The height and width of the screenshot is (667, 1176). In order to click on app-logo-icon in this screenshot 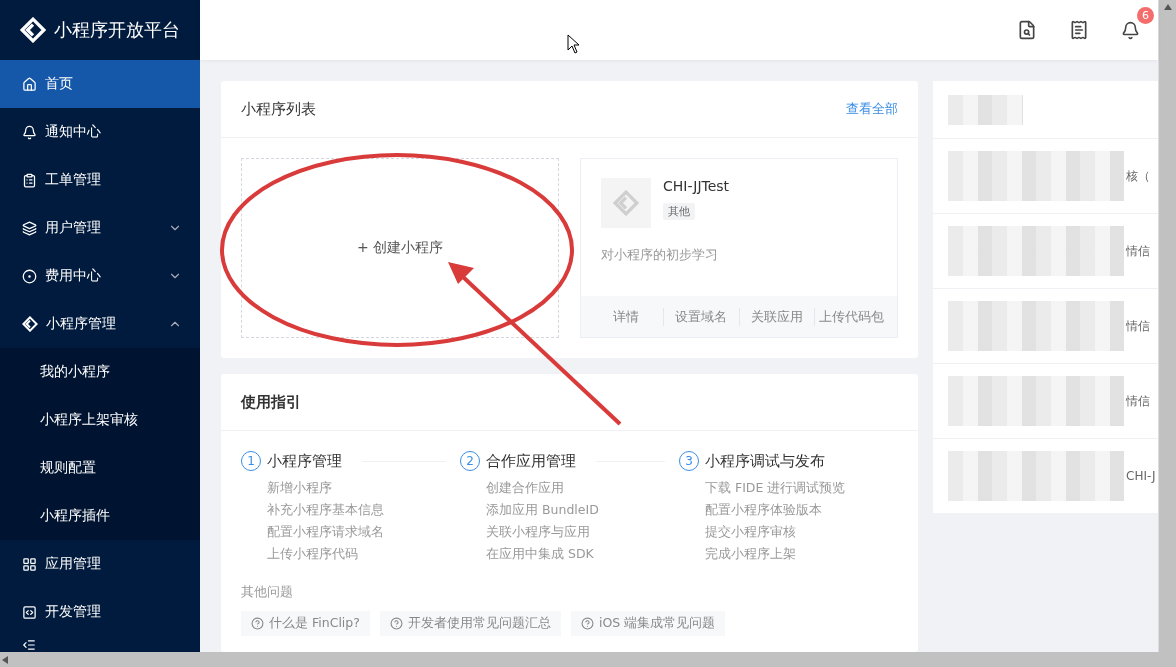, I will do `click(626, 203)`.